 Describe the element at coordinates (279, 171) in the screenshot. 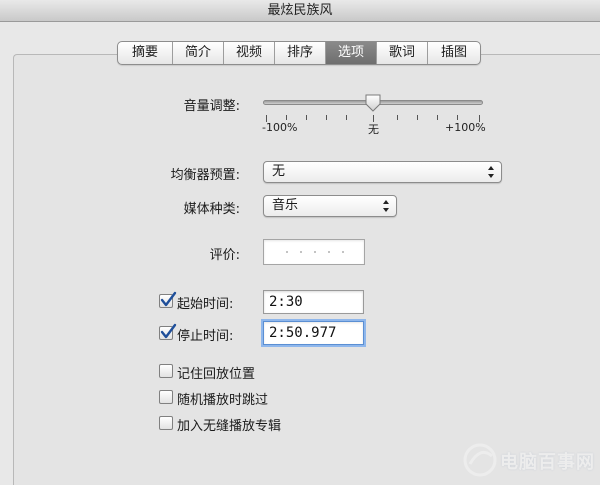

I see `equalizer-value: 无` at that location.